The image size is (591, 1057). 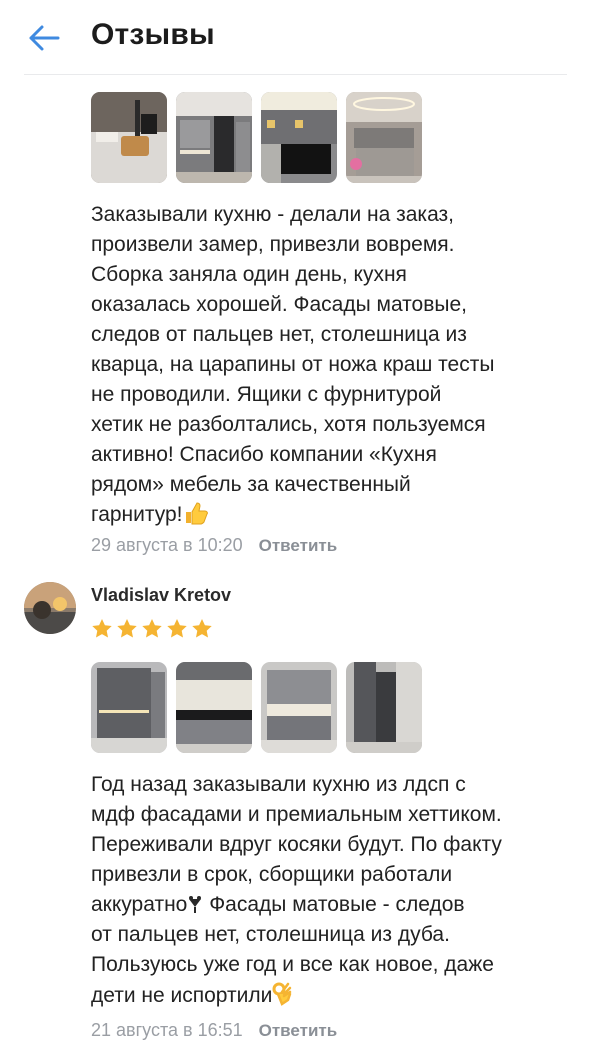 I want to click on sparkle-icon, so click(x=195, y=904).